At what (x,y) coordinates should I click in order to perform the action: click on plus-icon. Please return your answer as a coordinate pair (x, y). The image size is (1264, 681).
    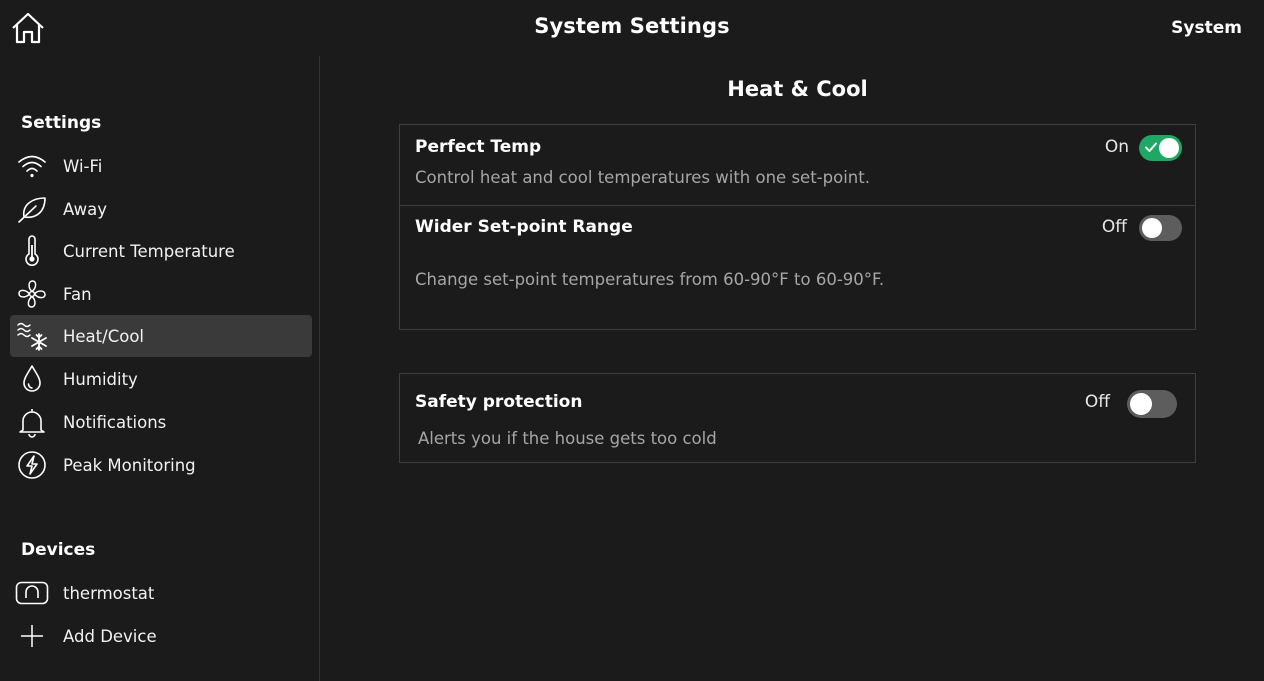
    Looking at the image, I should click on (32, 636).